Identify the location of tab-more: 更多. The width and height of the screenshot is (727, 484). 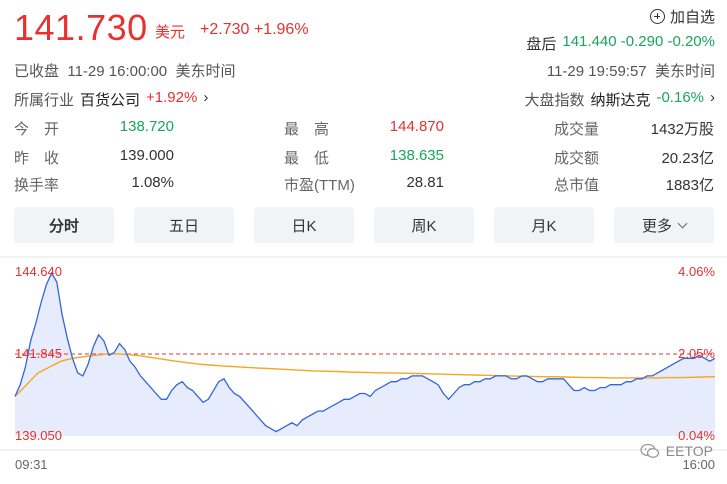
(664, 225).